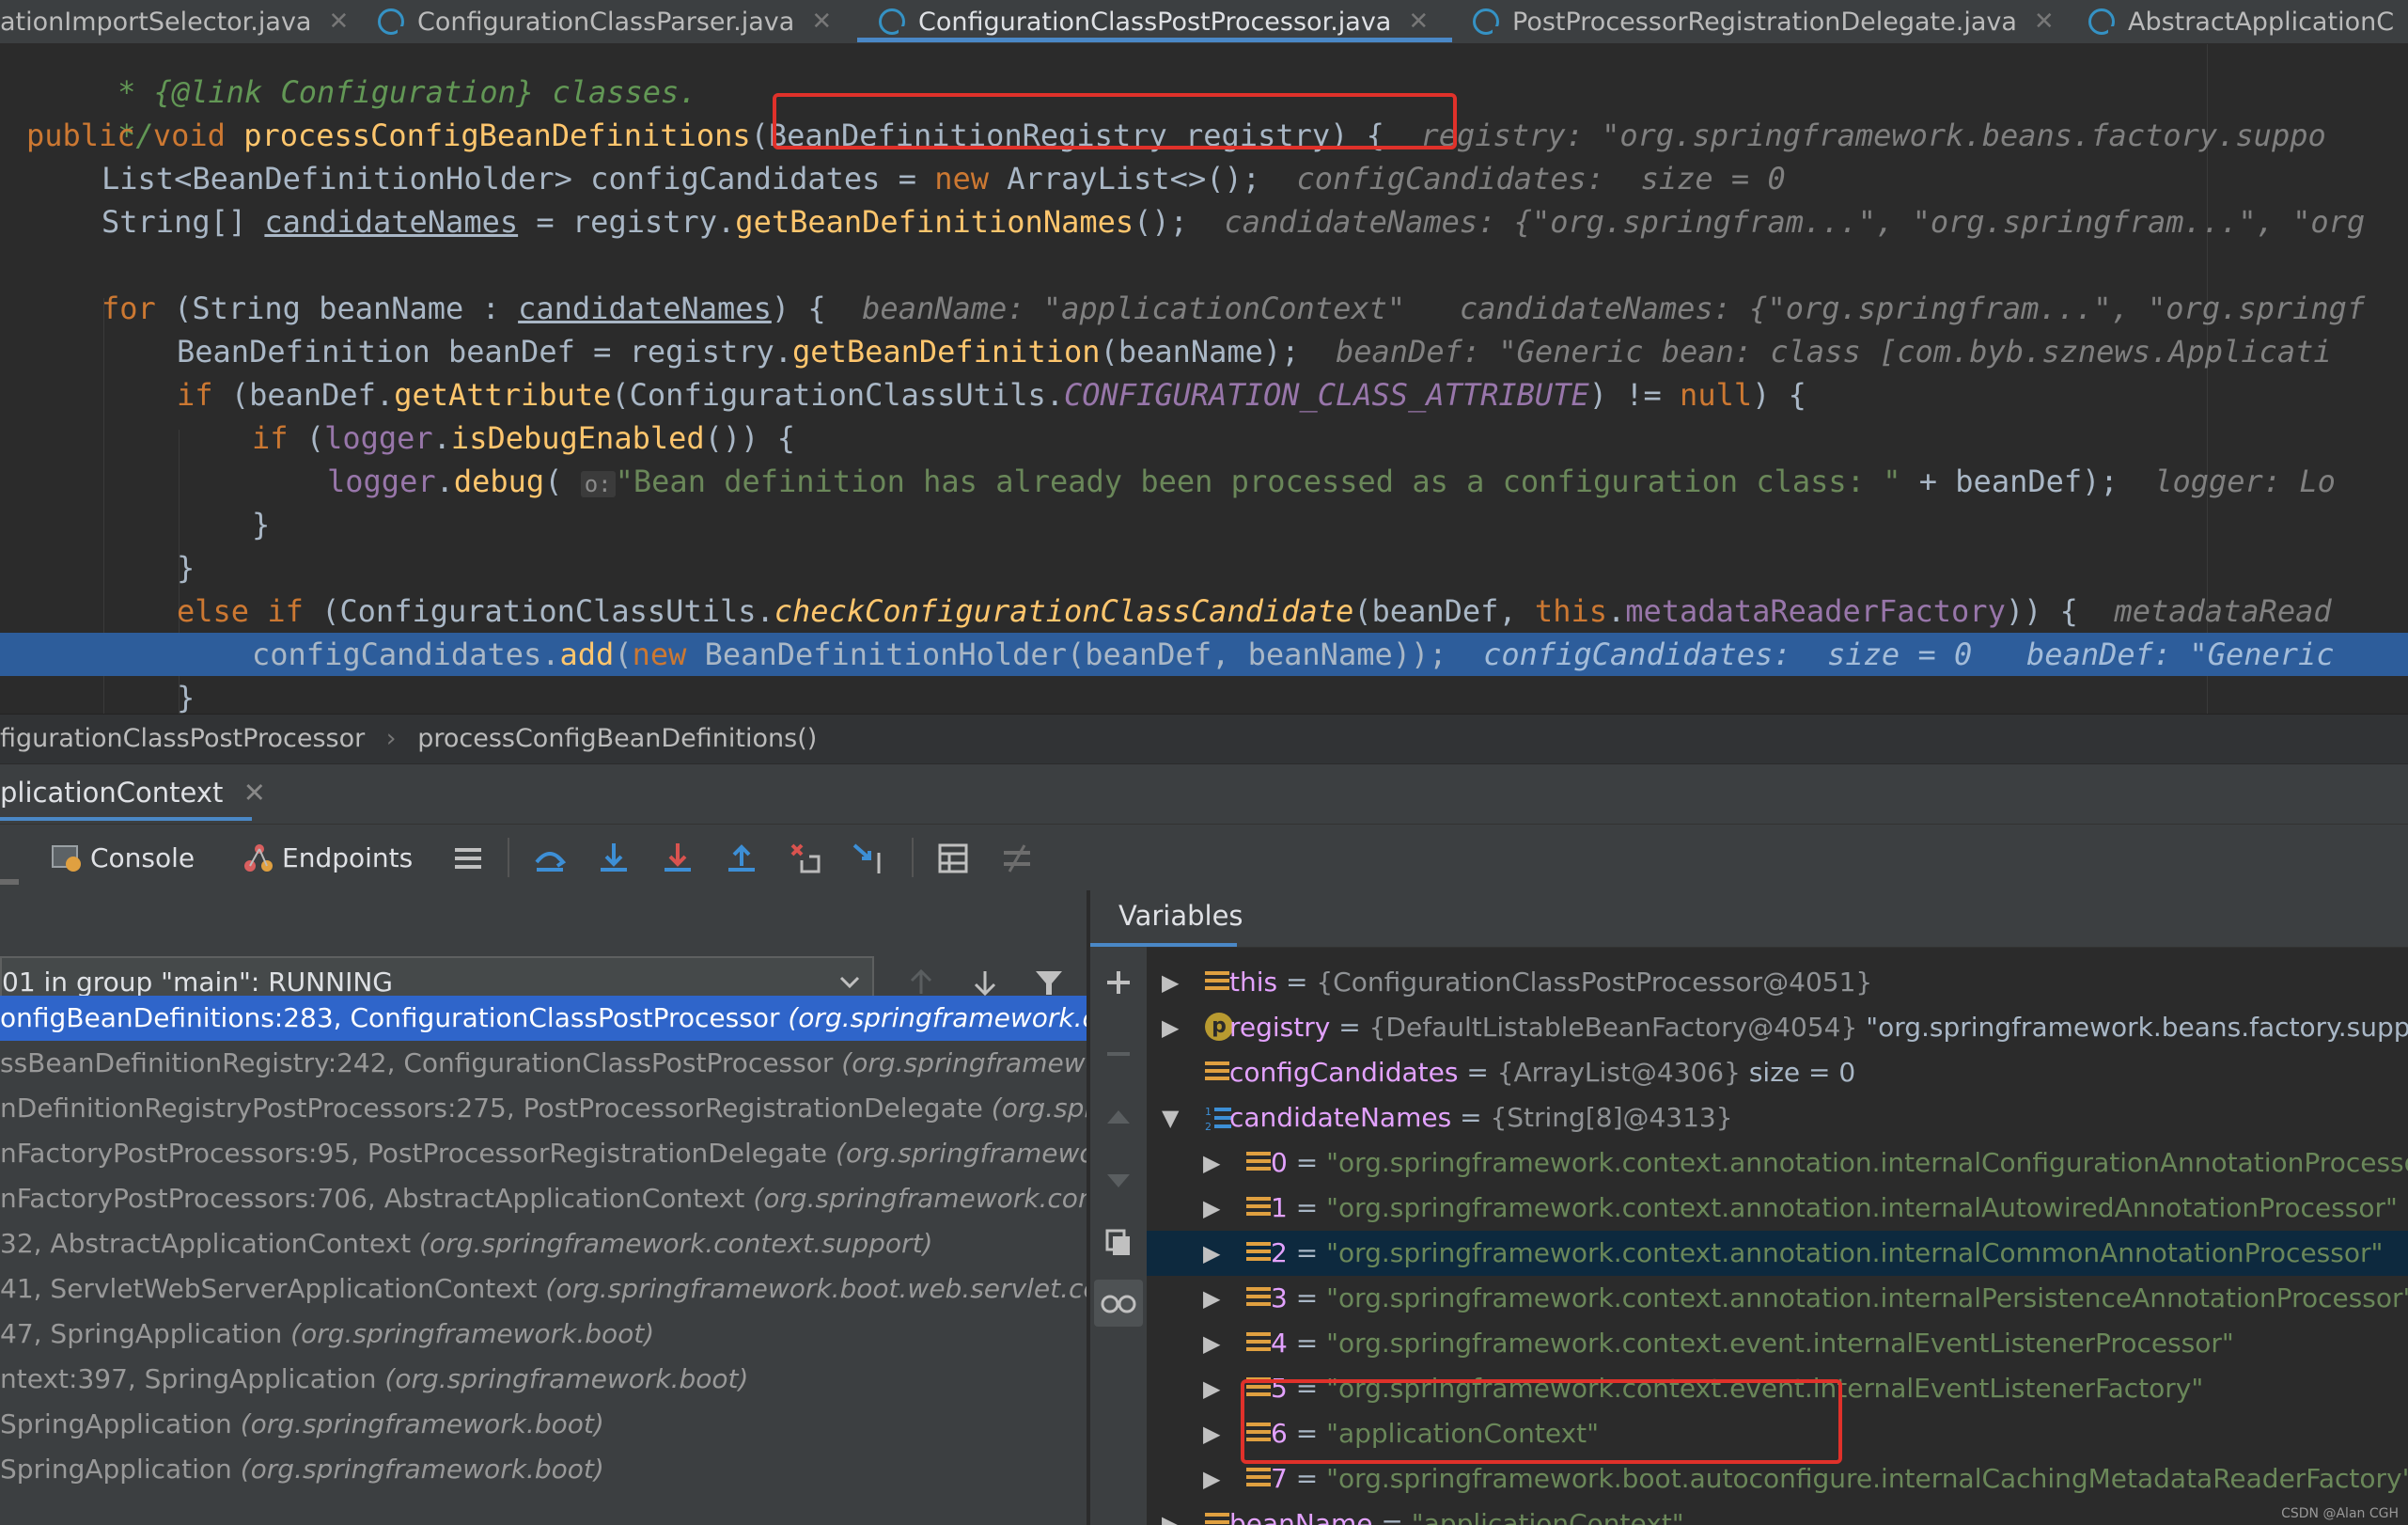 The width and height of the screenshot is (2408, 1525). I want to click on debug-session-tab: plicationContext ✕, so click(142, 792).